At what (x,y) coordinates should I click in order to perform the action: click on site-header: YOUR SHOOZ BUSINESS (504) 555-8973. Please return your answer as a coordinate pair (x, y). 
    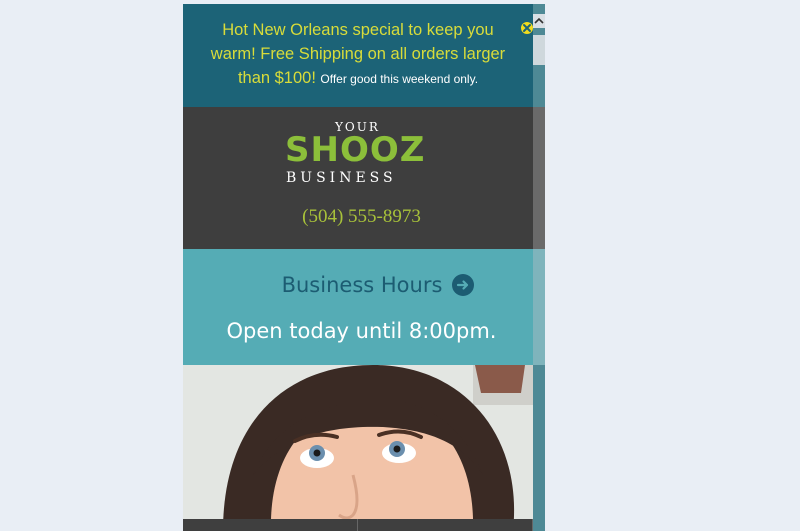
    Looking at the image, I should click on (358, 178).